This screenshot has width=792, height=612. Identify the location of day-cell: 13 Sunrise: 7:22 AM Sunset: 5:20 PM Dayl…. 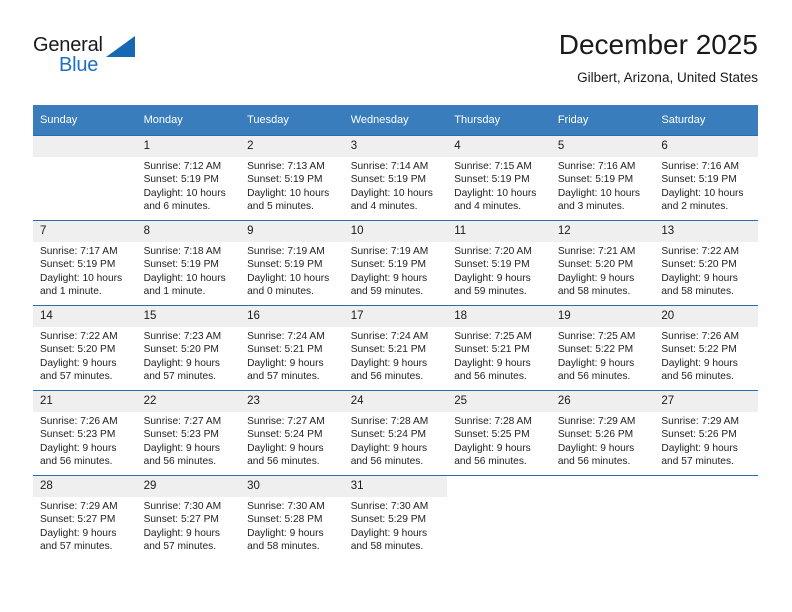
(706, 263).